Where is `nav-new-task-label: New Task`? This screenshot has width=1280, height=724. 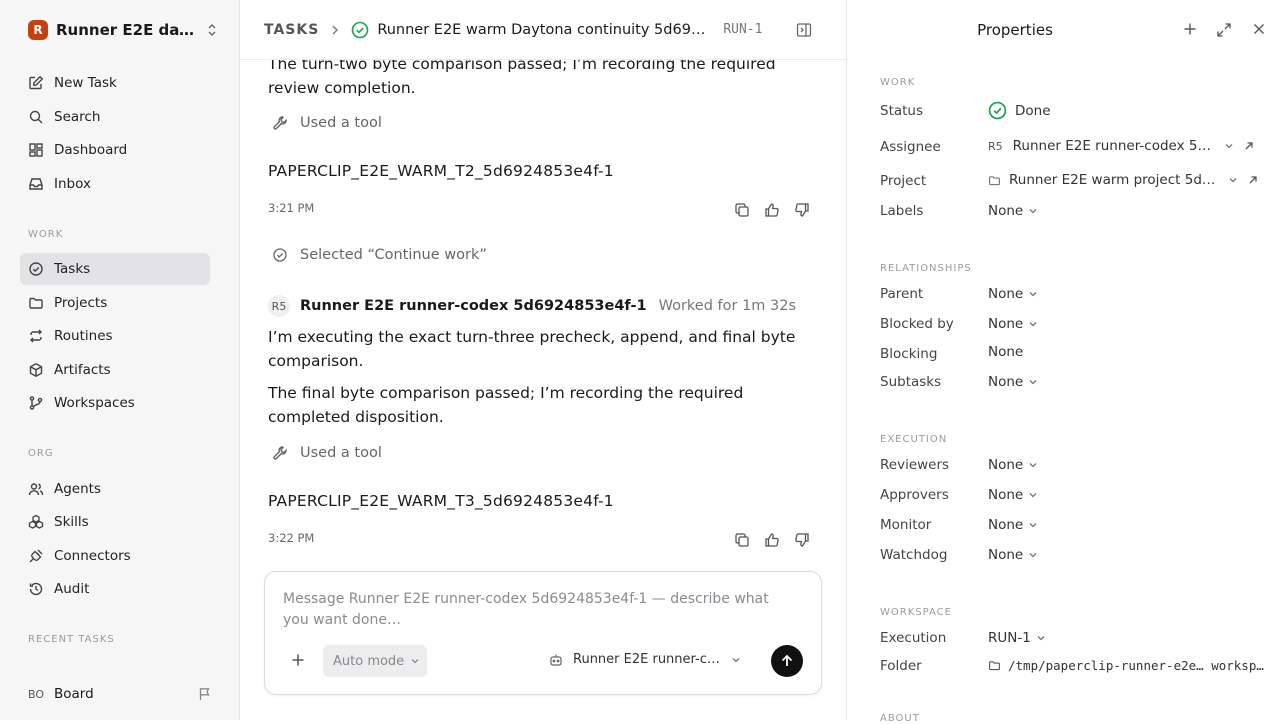 nav-new-task-label: New Task is located at coordinates (85, 83).